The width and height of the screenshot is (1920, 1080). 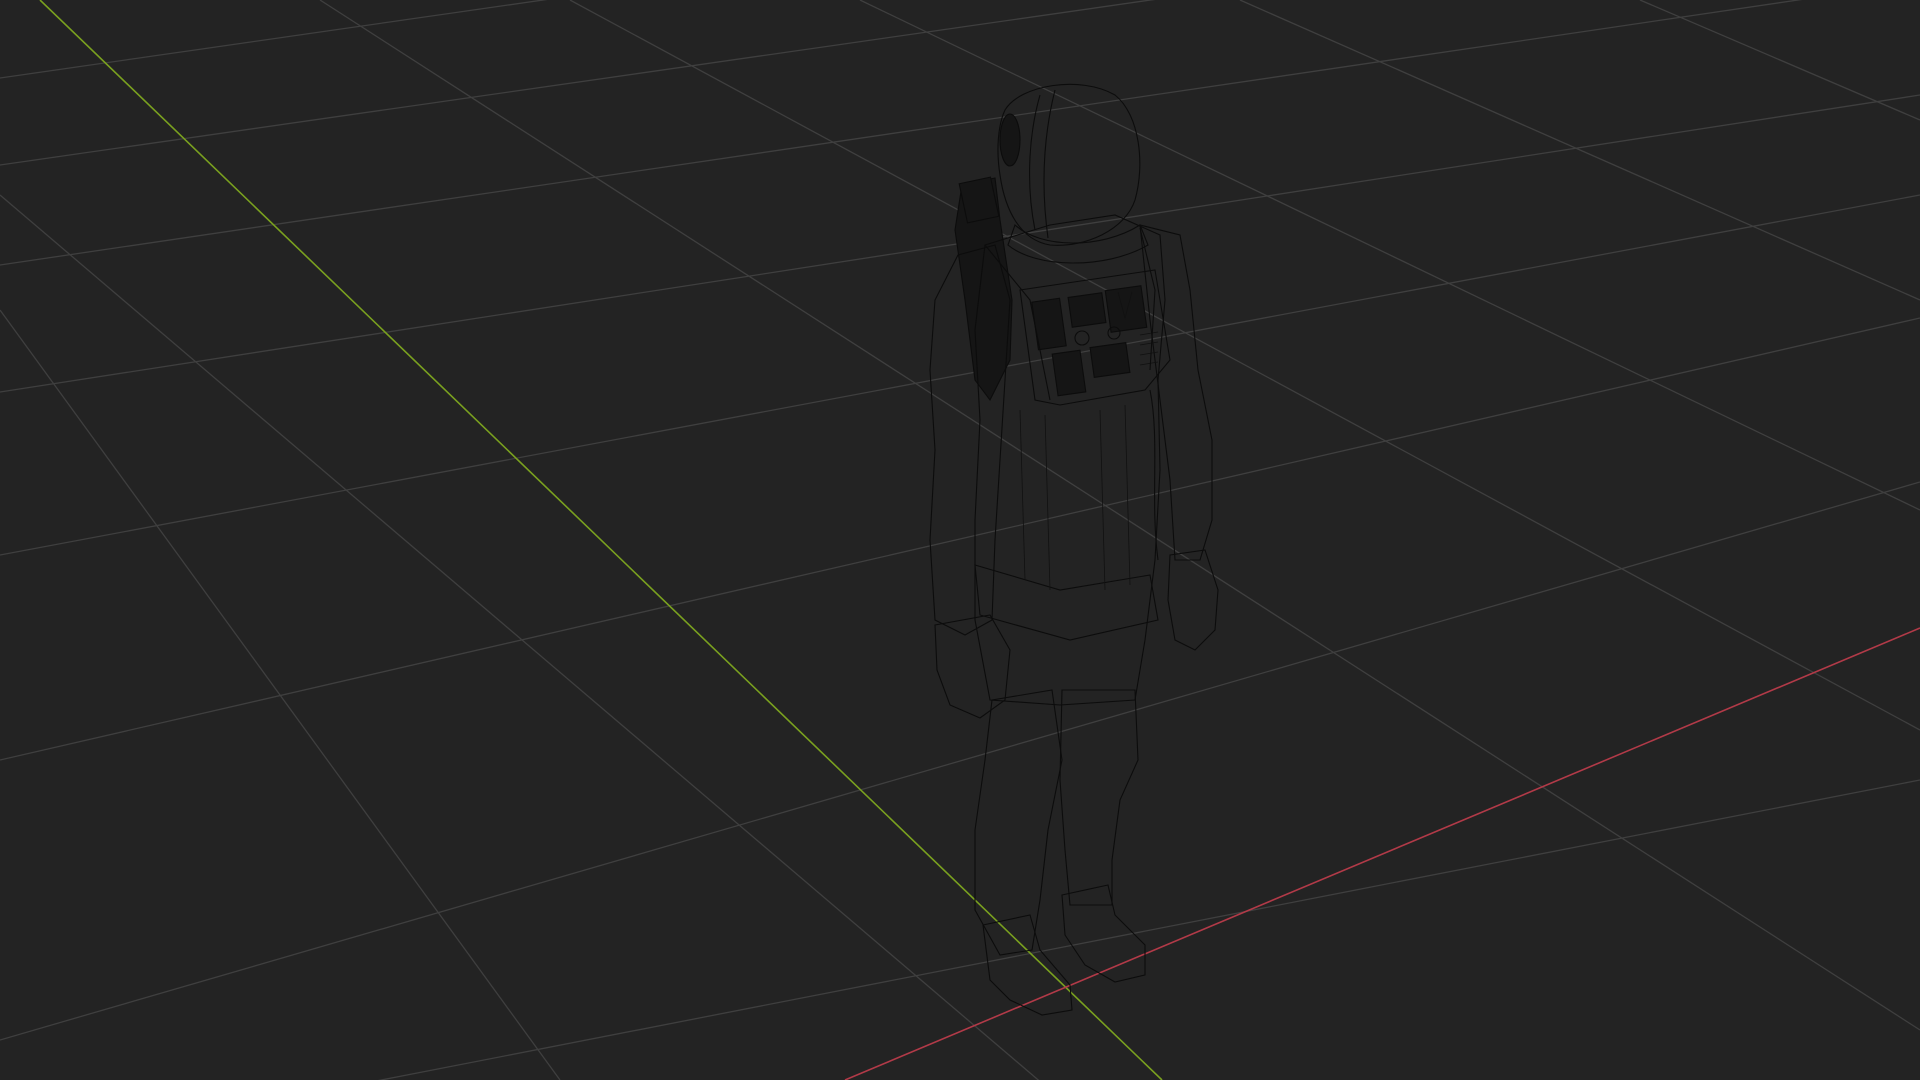 What do you see at coordinates (1027, 965) in the screenshot?
I see `left-boot-mesh` at bounding box center [1027, 965].